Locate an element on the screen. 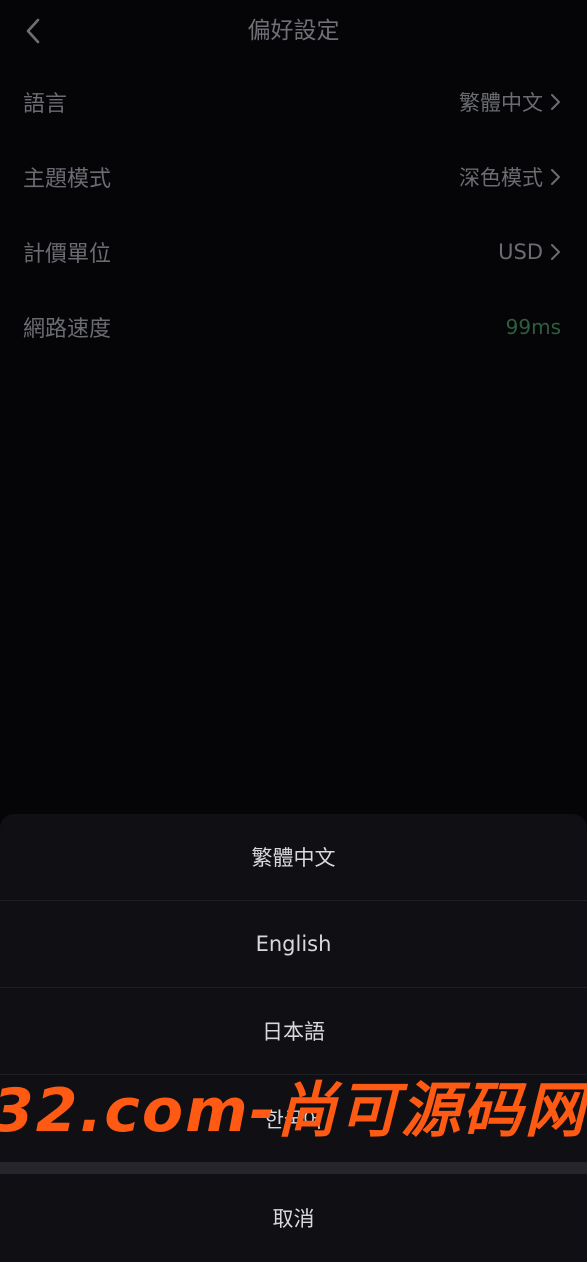  header: 偏好設定 is located at coordinates (293, 31).